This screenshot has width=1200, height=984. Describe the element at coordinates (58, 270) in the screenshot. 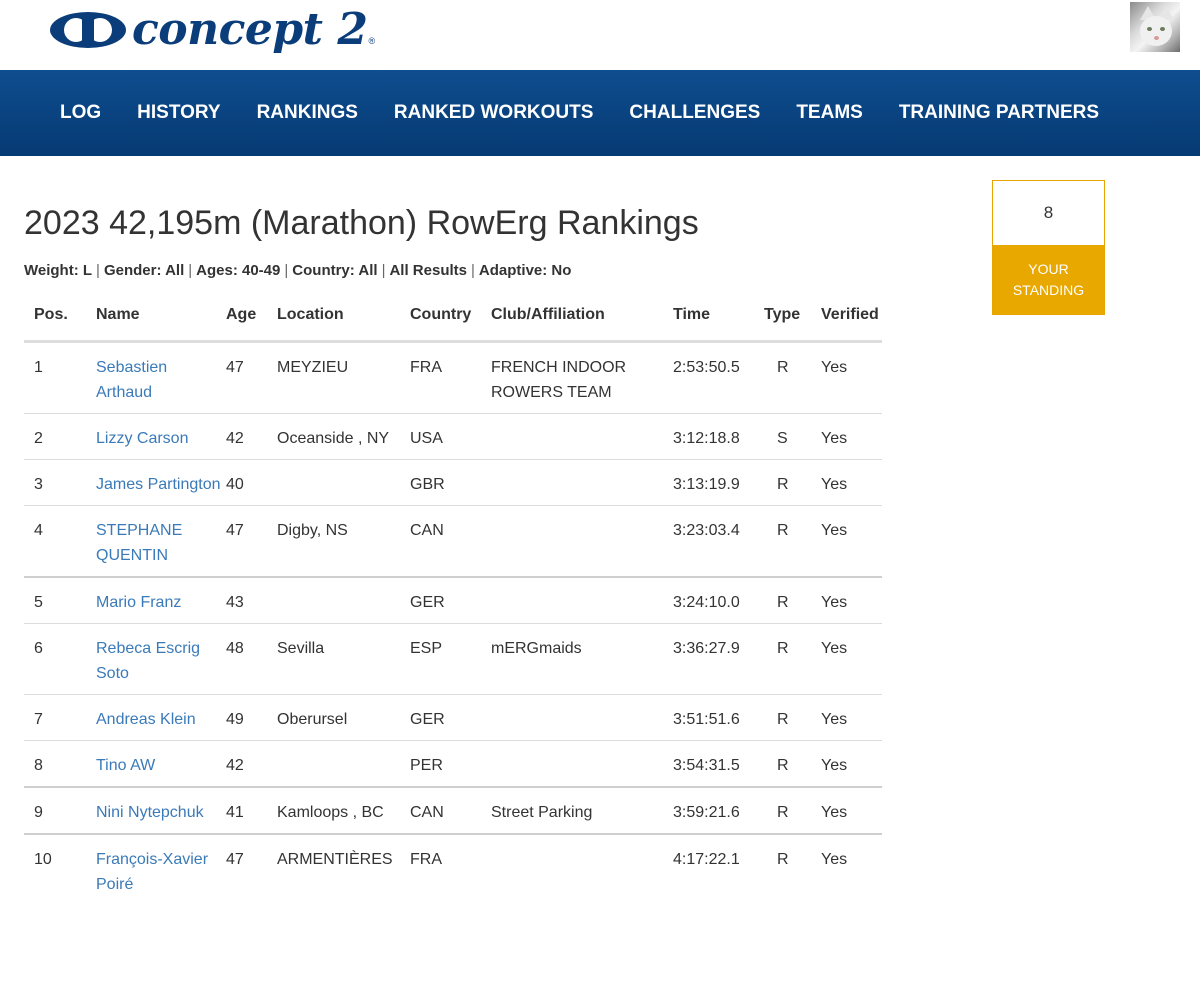

I see `filter-weight: Weight: L` at that location.